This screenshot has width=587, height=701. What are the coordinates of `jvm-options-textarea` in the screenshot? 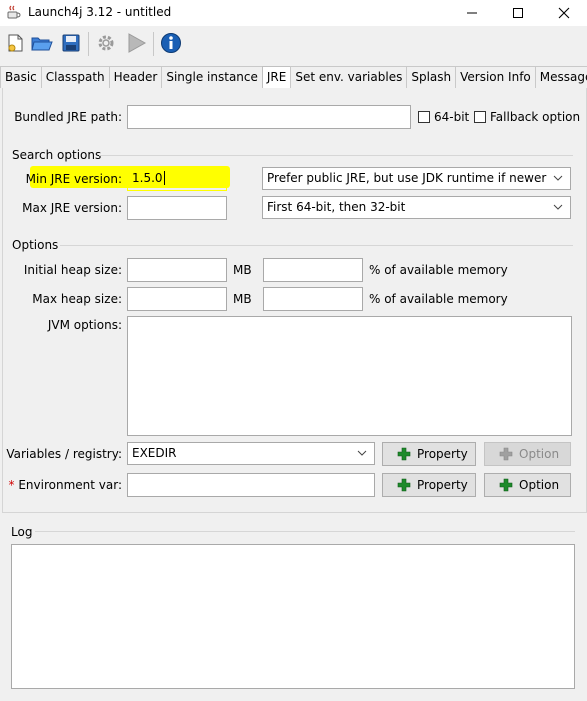 It's located at (349, 376).